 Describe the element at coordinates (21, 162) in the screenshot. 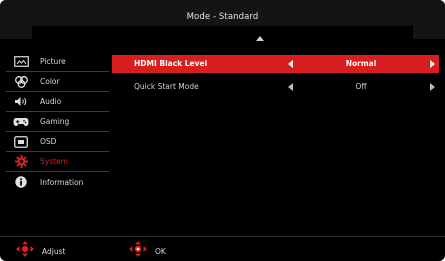

I see `system-icon` at that location.